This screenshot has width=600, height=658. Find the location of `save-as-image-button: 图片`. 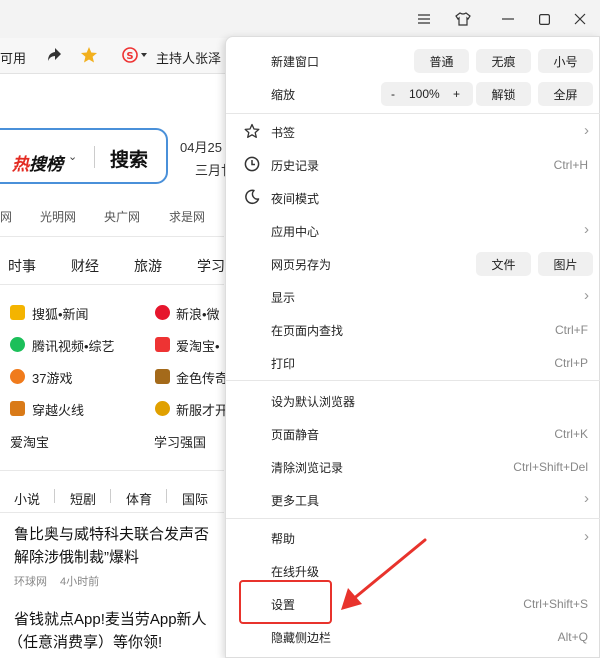

save-as-image-button: 图片 is located at coordinates (565, 264).